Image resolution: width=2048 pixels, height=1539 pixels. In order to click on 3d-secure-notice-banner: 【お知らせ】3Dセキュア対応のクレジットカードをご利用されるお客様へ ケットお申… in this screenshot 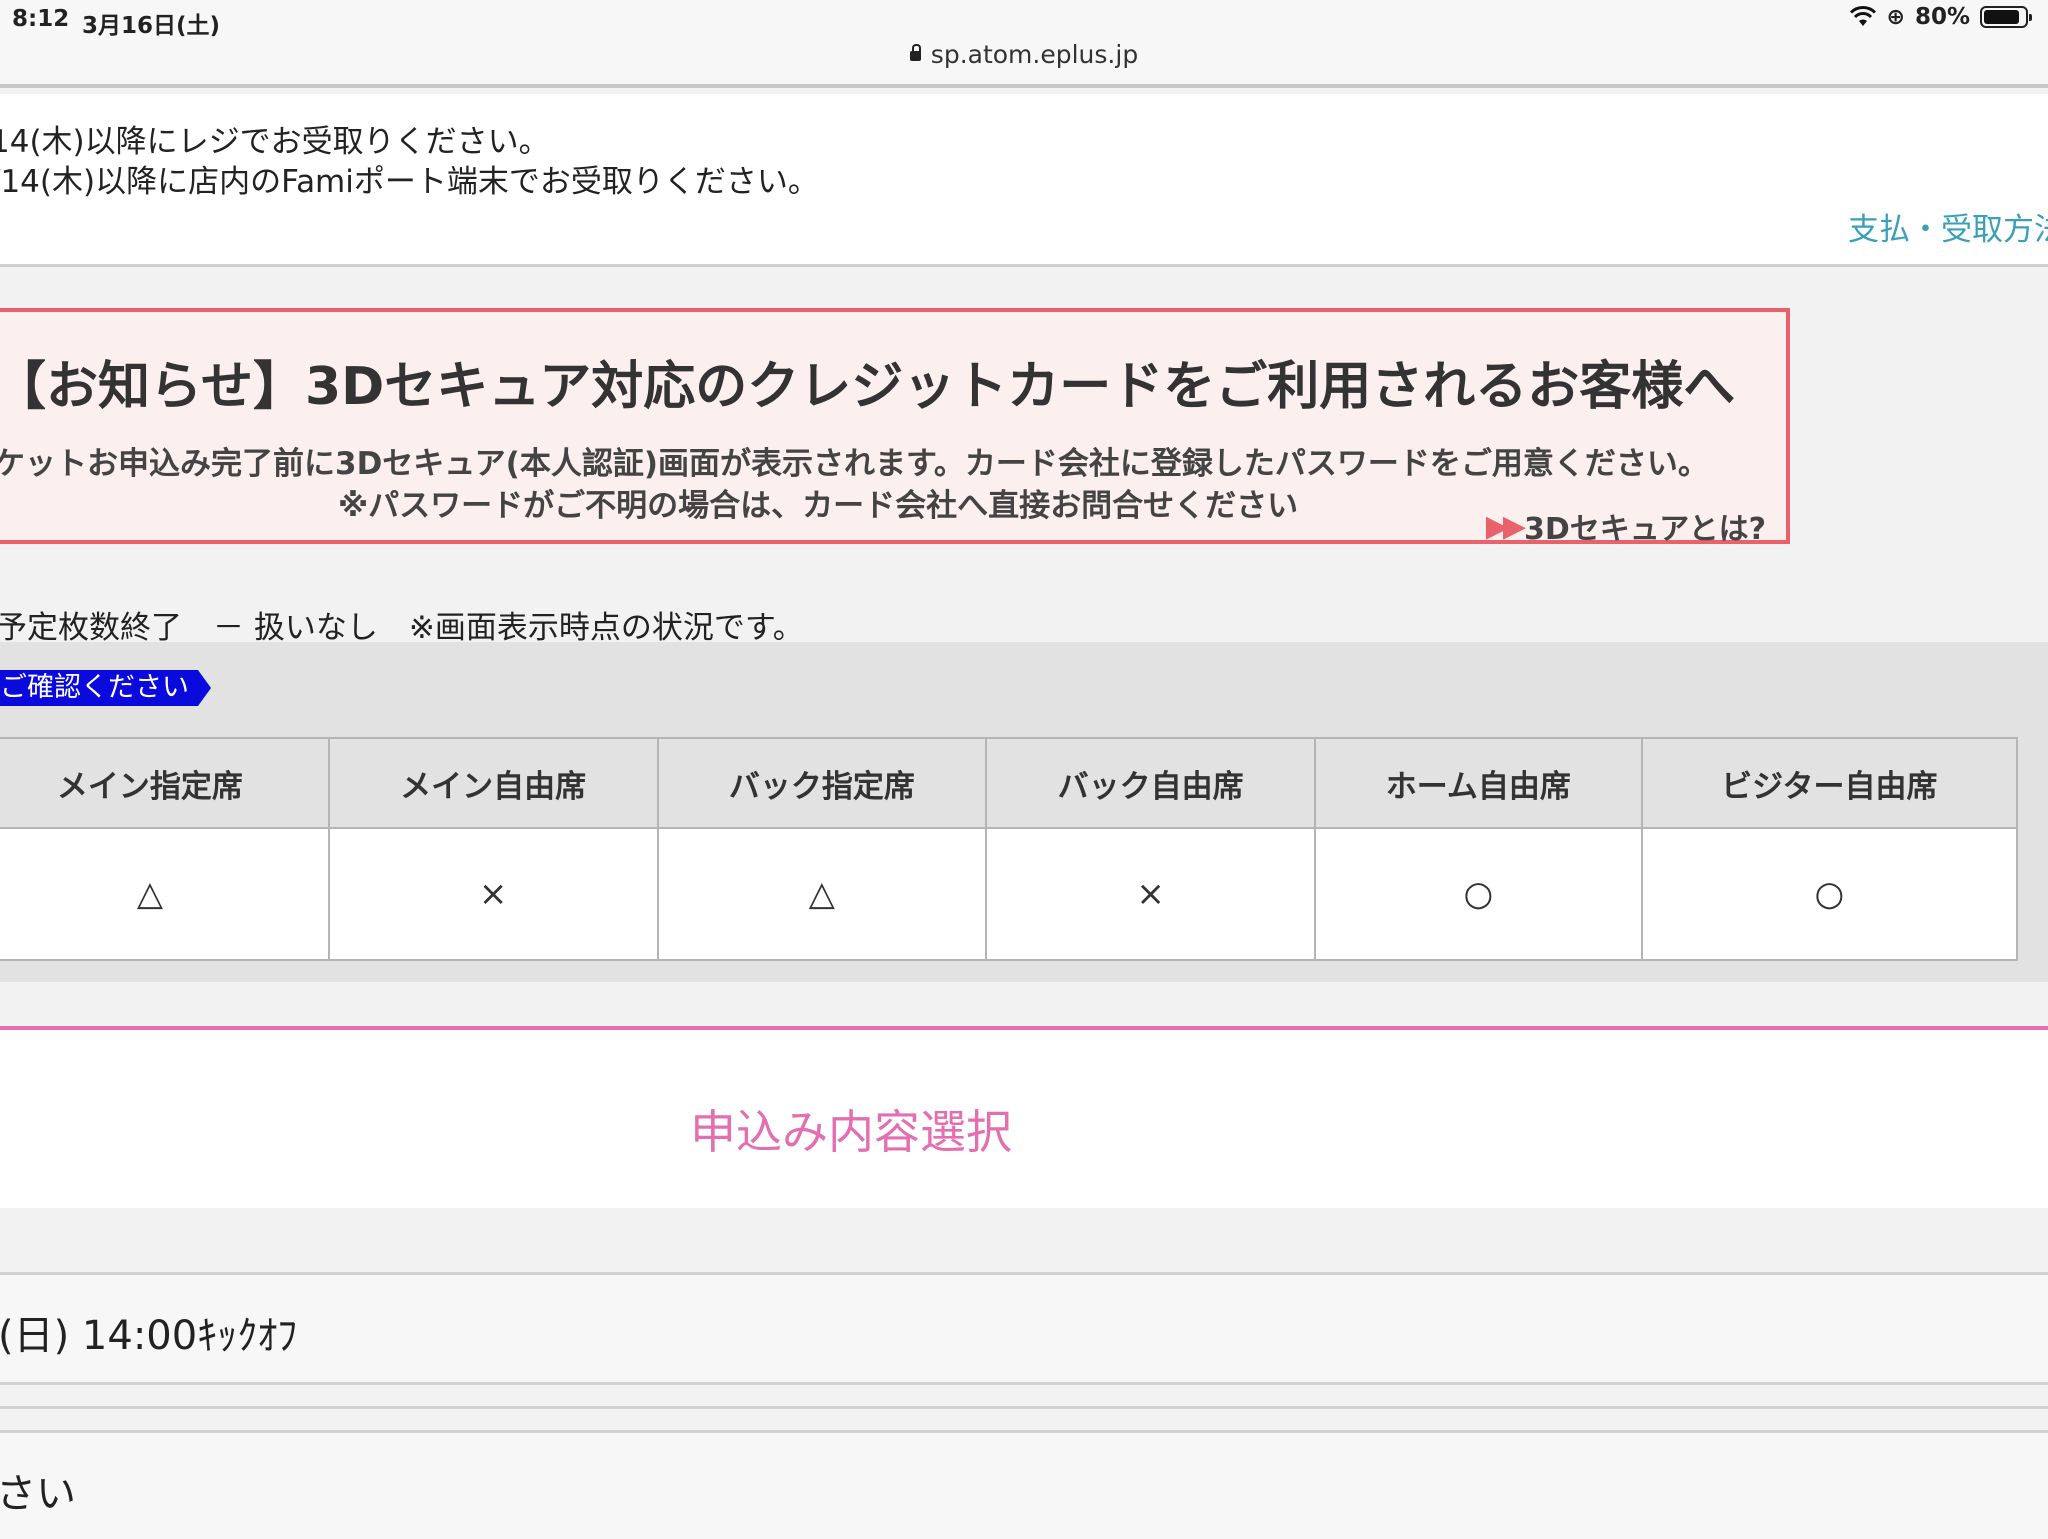, I will do `click(895, 427)`.